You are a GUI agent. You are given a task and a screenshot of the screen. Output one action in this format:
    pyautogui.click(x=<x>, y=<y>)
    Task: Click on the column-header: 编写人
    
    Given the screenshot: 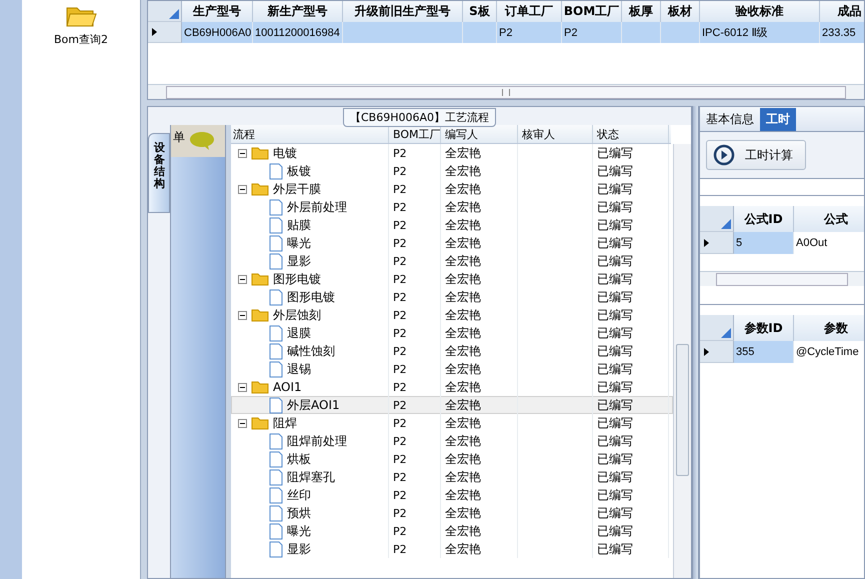 What is the action you would take?
    pyautogui.click(x=479, y=134)
    